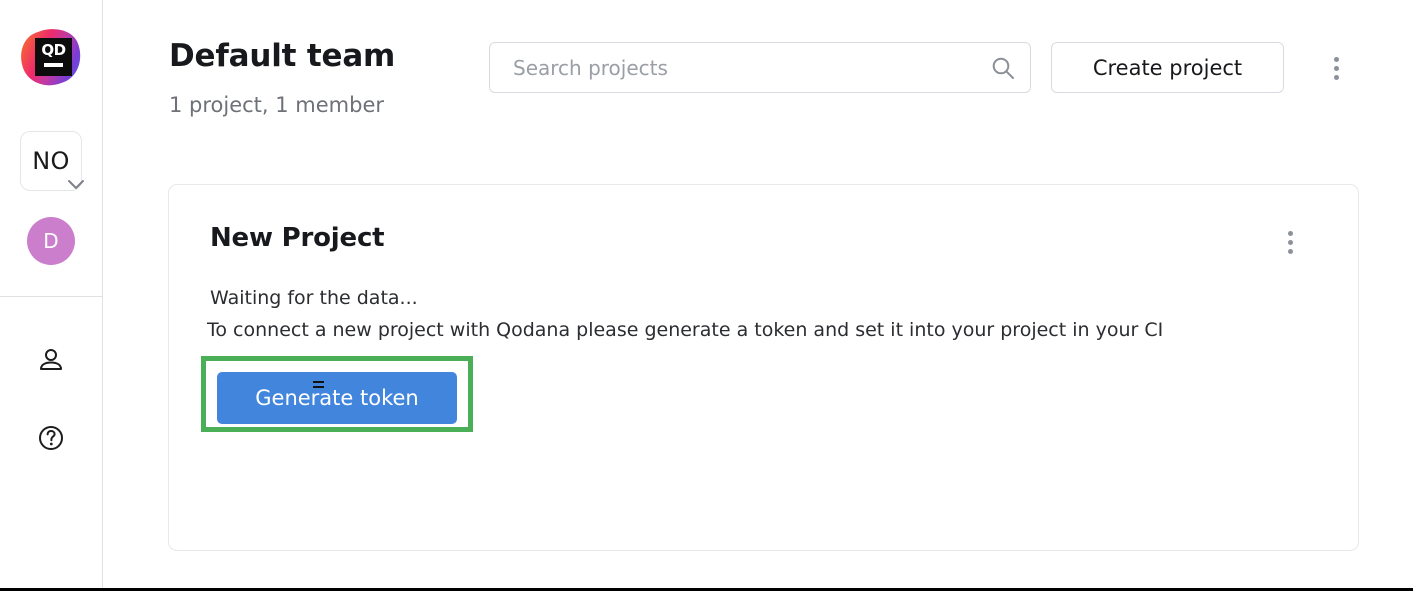  What do you see at coordinates (53, 50) in the screenshot?
I see `qodana-logo-text: QD` at bounding box center [53, 50].